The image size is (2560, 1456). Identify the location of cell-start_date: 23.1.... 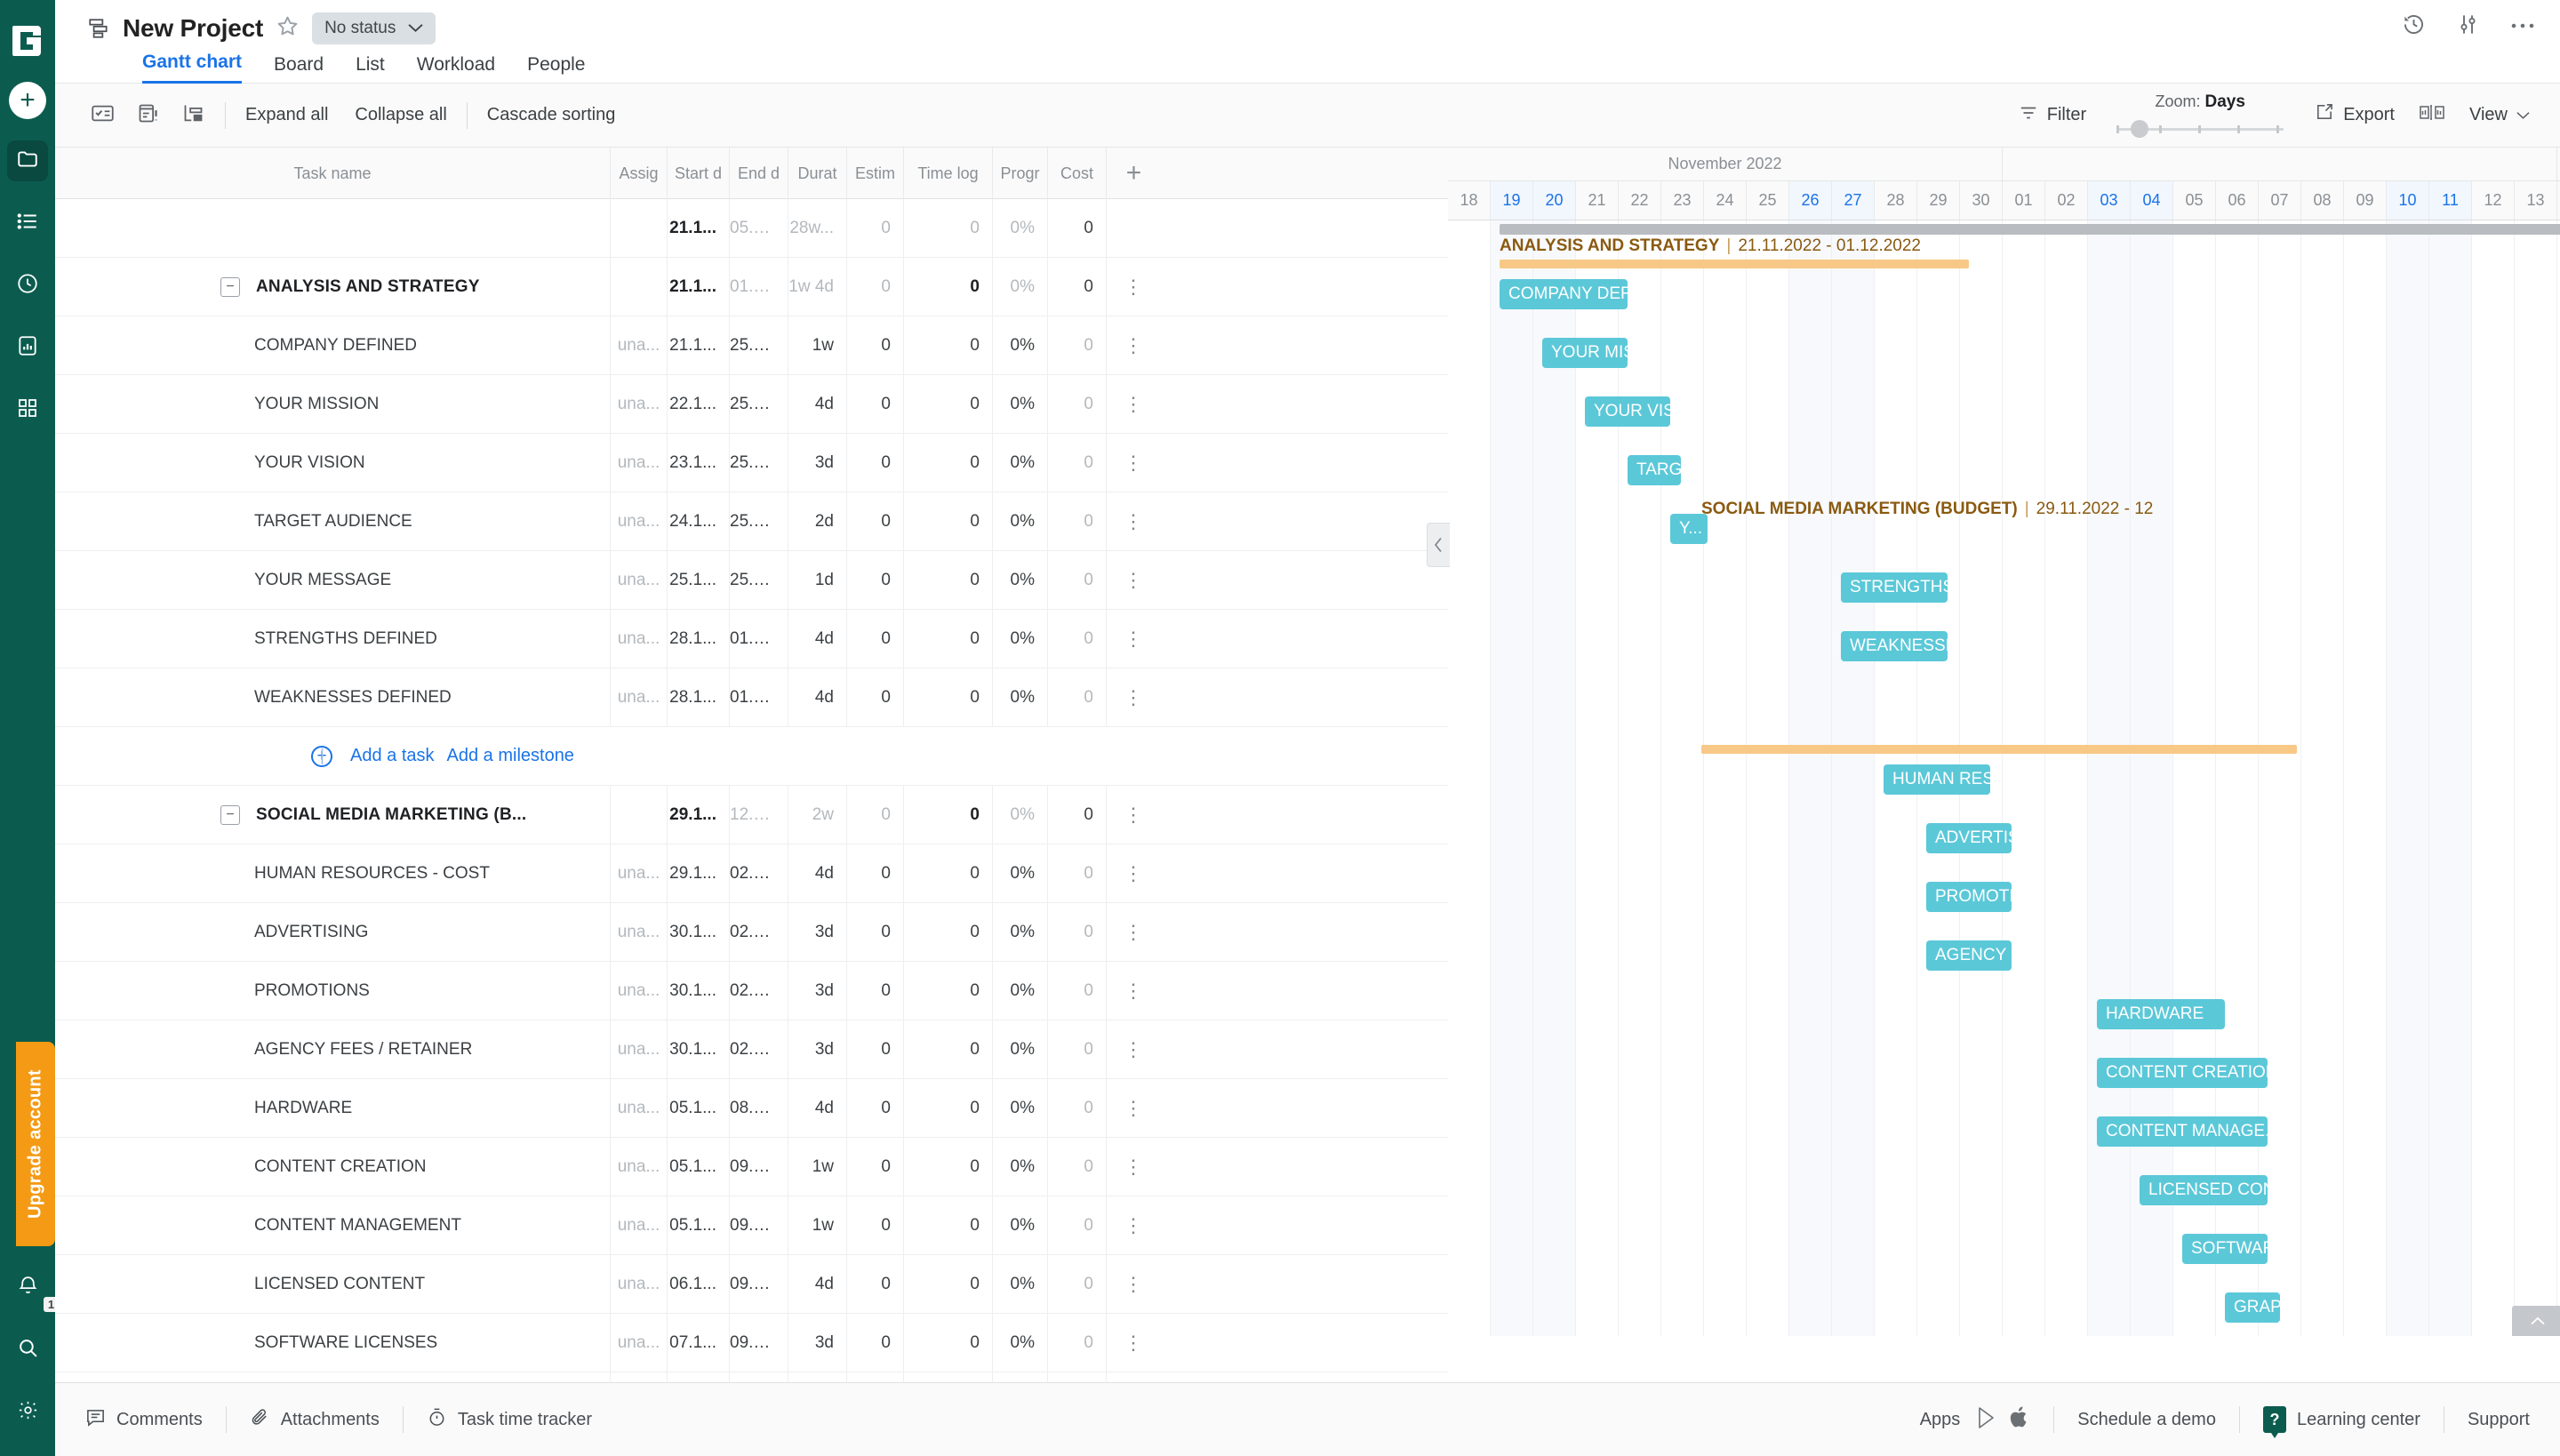
(698, 462).